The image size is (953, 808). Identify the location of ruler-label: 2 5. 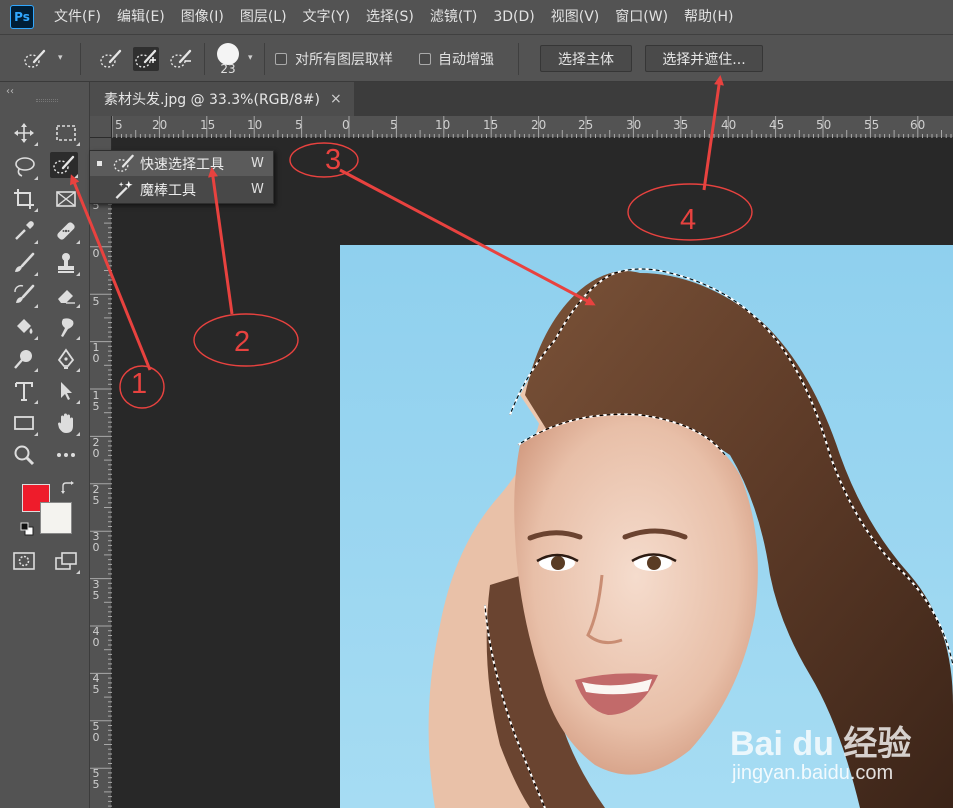
(96, 495).